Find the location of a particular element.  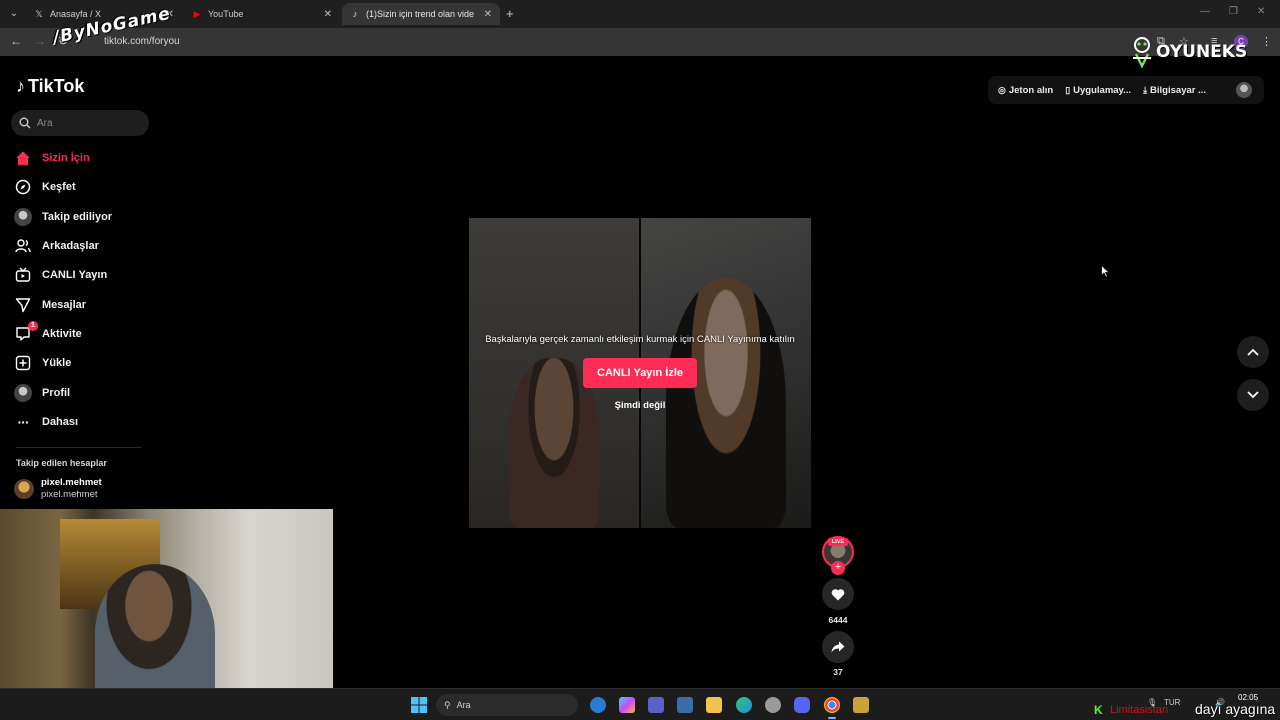

store-icon is located at coordinates (685, 705).